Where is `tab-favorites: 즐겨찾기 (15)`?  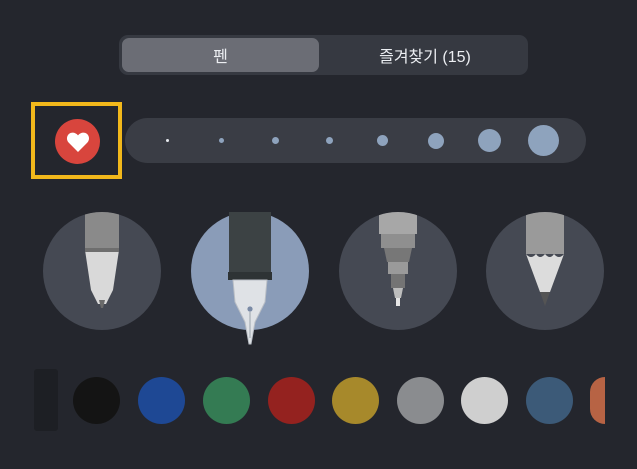
tab-favorites: 즐겨찾기 (15) is located at coordinates (425, 55).